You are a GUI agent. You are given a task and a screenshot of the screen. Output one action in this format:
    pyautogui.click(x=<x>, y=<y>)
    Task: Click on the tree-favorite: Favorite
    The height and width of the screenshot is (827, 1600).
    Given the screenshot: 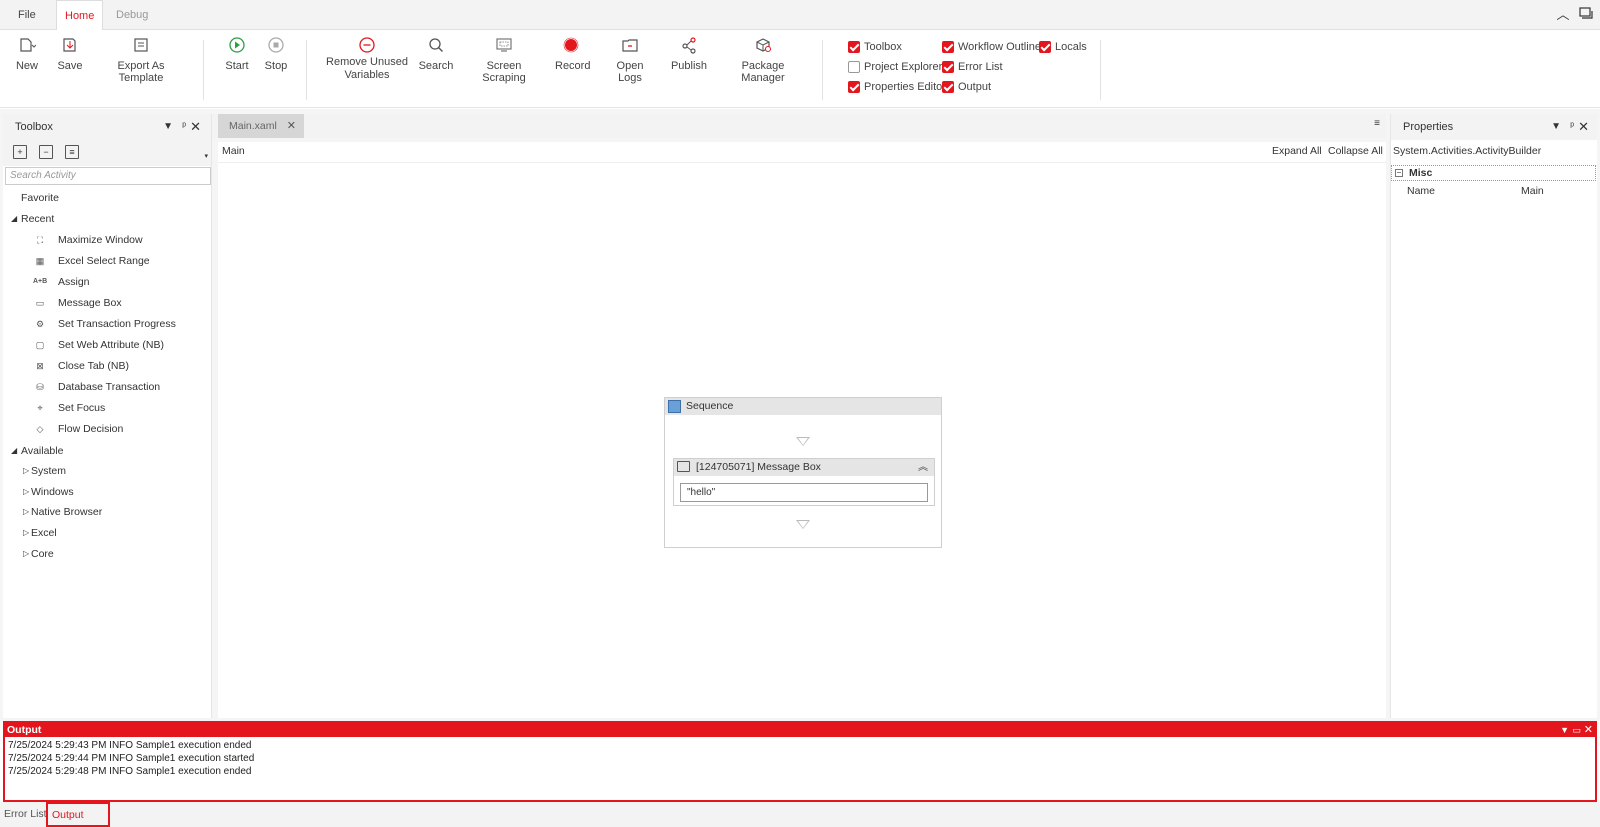 What is the action you would take?
    pyautogui.click(x=40, y=198)
    